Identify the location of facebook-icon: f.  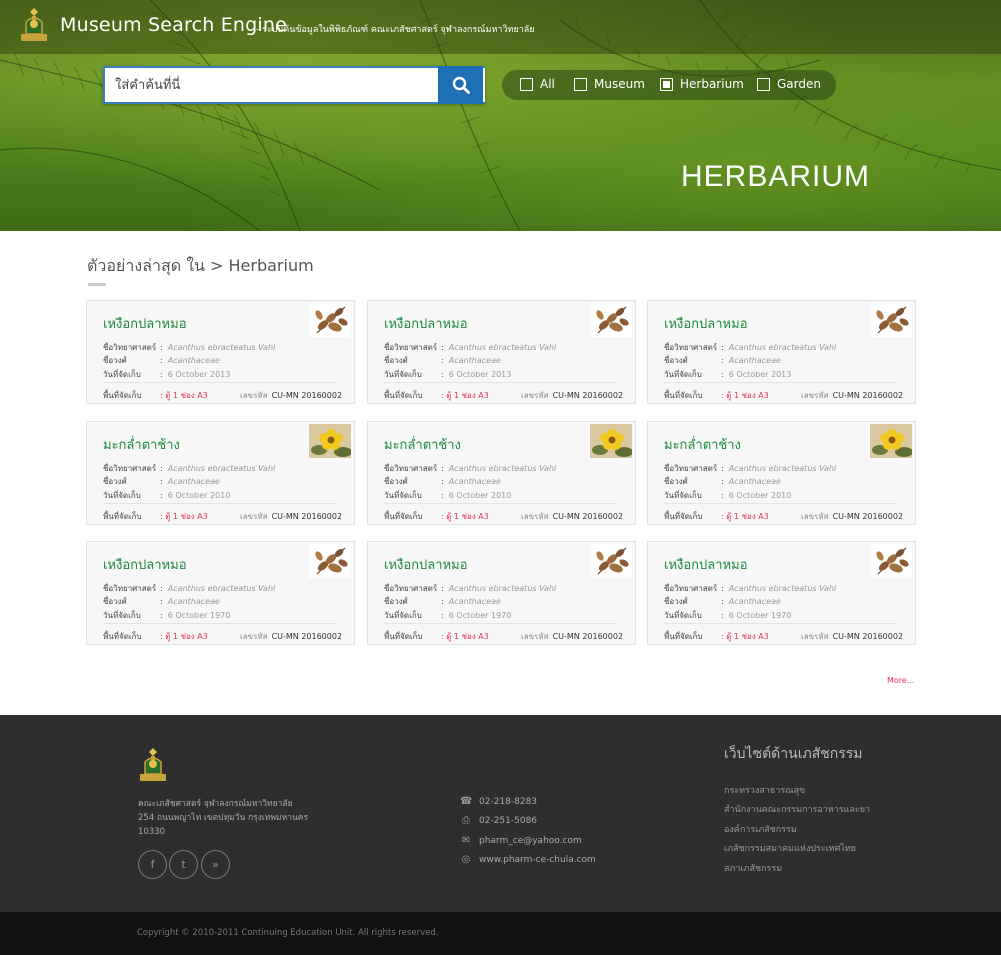
(152, 864).